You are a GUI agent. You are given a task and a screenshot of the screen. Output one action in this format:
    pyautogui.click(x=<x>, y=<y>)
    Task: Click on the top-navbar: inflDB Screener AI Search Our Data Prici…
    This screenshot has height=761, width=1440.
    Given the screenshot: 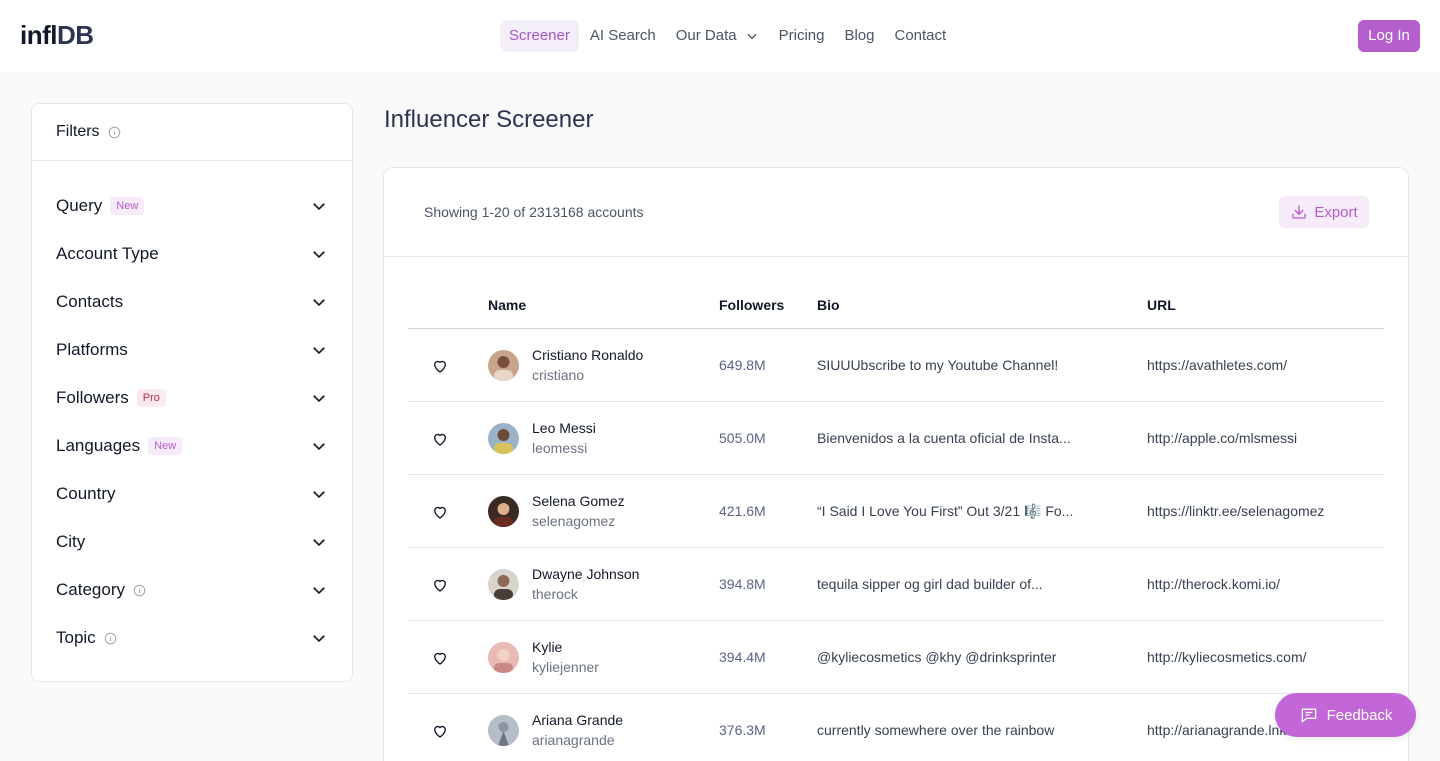 What is the action you would take?
    pyautogui.click(x=720, y=36)
    